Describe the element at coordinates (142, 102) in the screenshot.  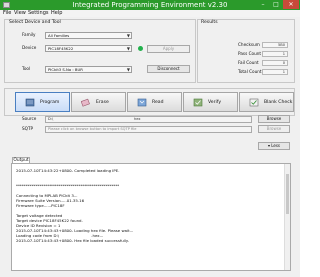
I see `read-icon` at that location.